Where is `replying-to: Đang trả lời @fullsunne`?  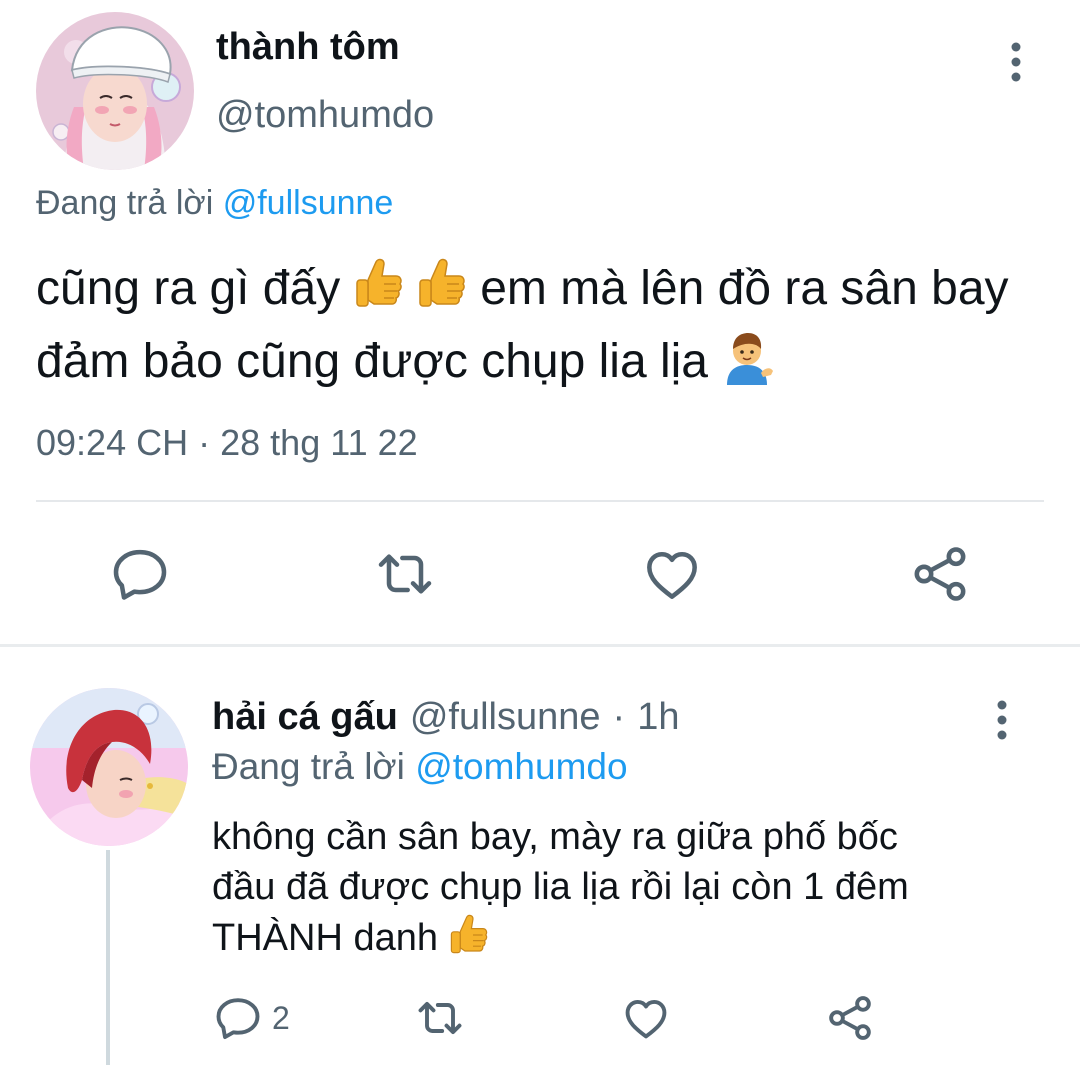
replying-to: Đang trả lời @fullsunne is located at coordinates (214, 203).